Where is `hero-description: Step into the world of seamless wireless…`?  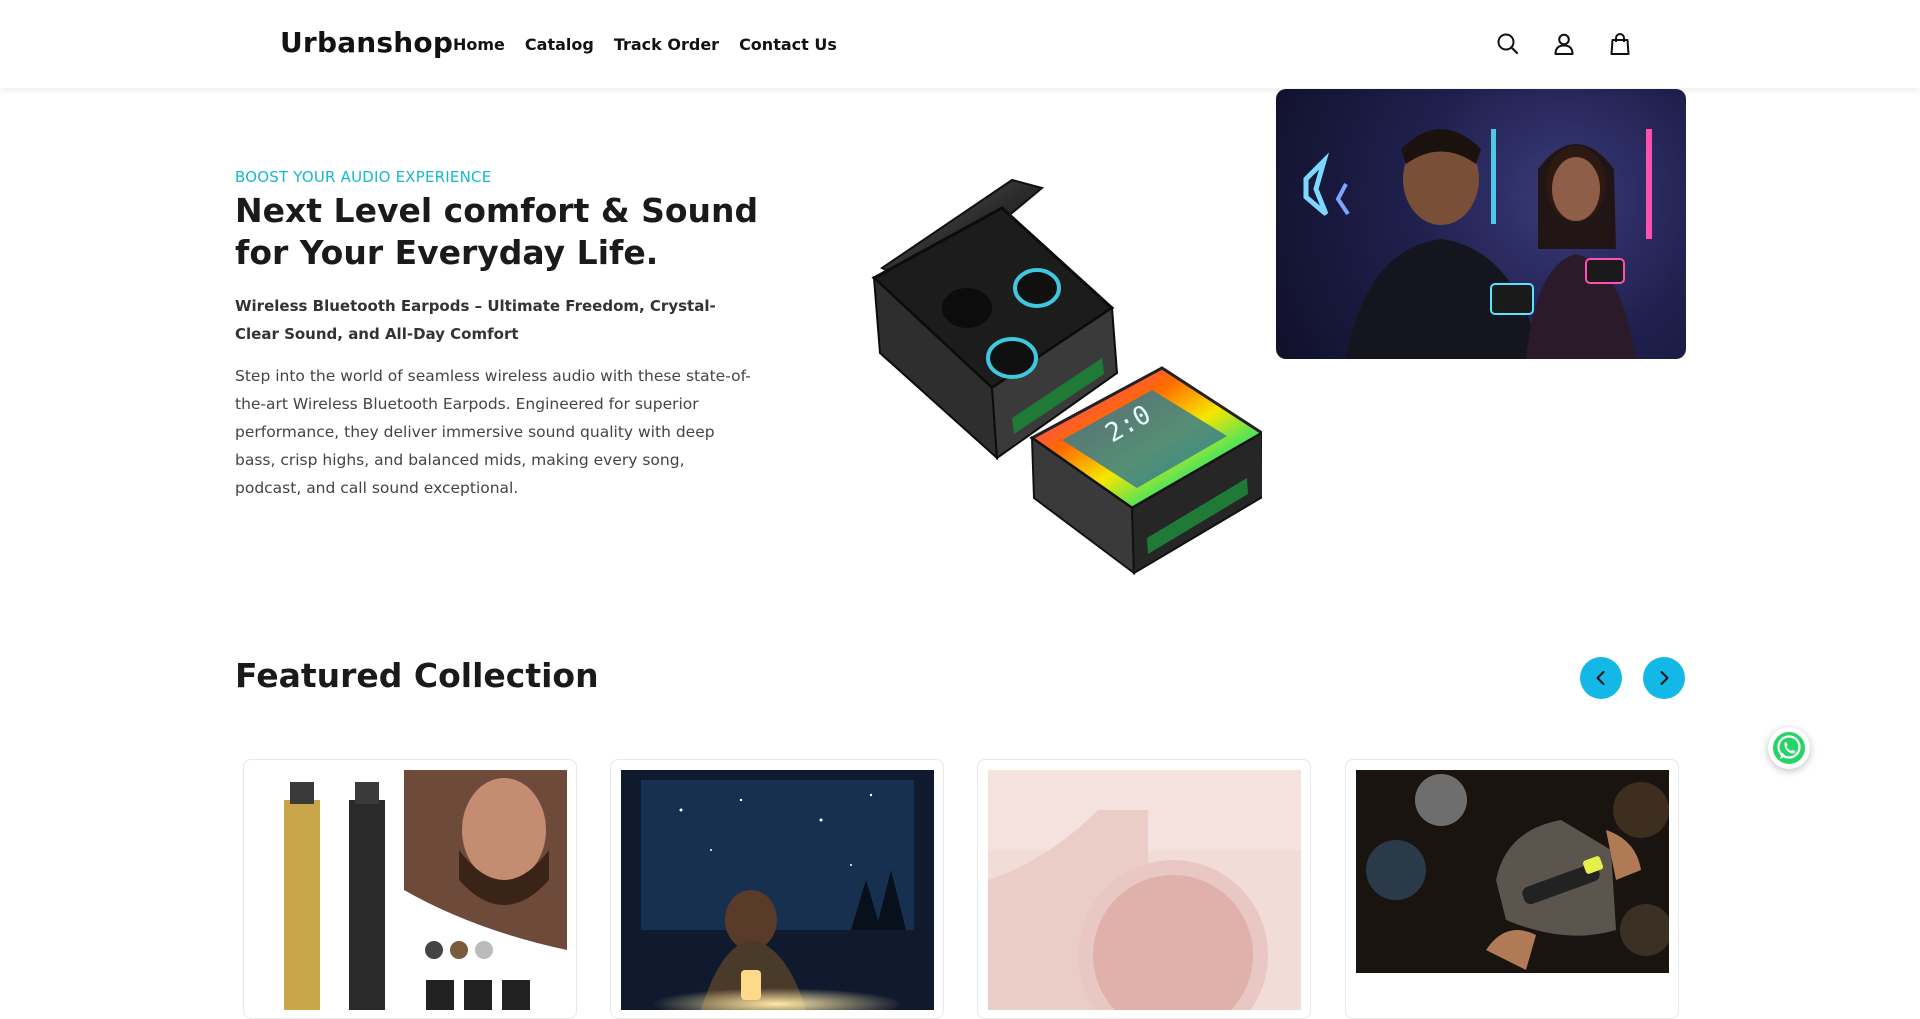
hero-description: Step into the world of seamless wireless… is located at coordinates (493, 432).